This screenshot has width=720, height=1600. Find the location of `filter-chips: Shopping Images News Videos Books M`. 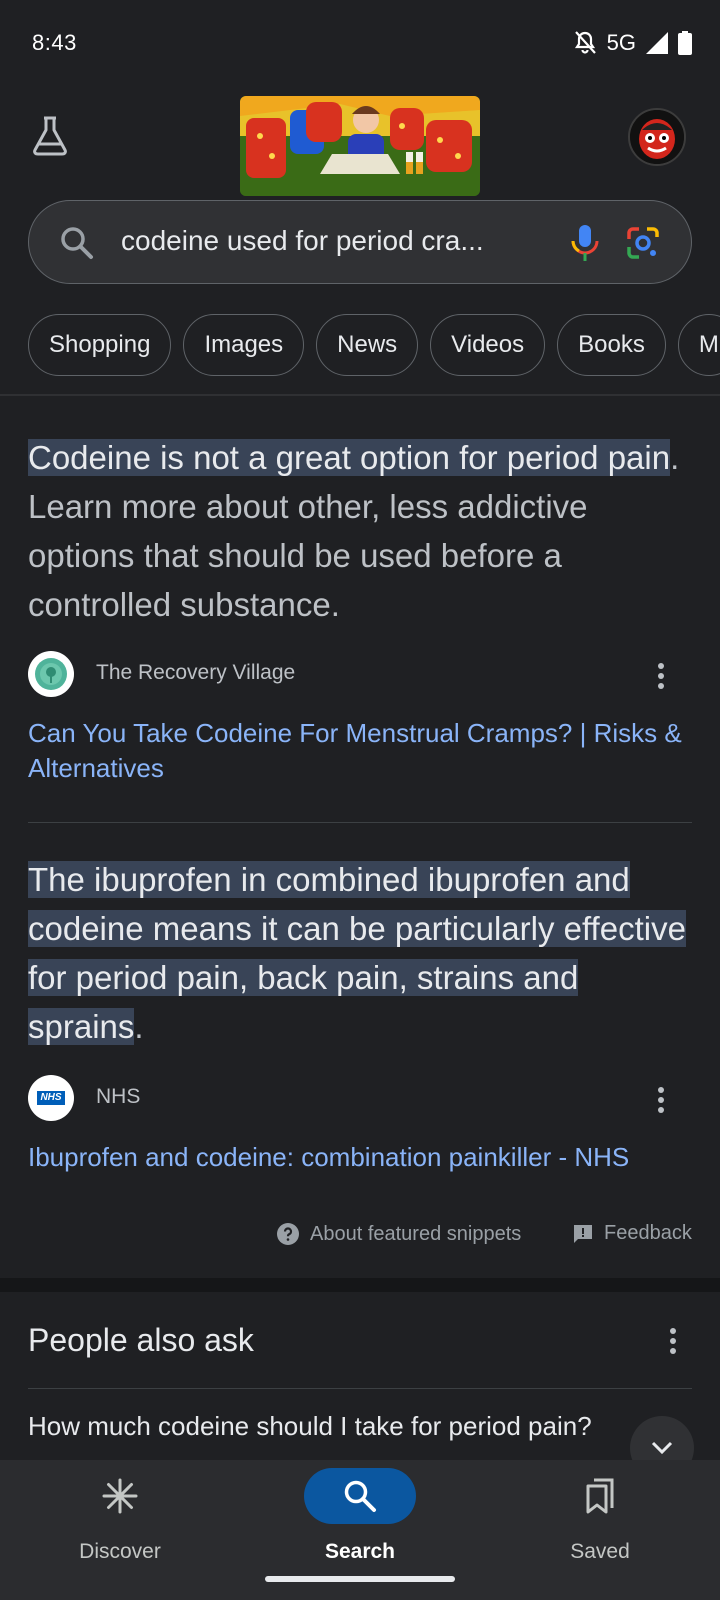

filter-chips: Shopping Images News Videos Books M is located at coordinates (374, 345).